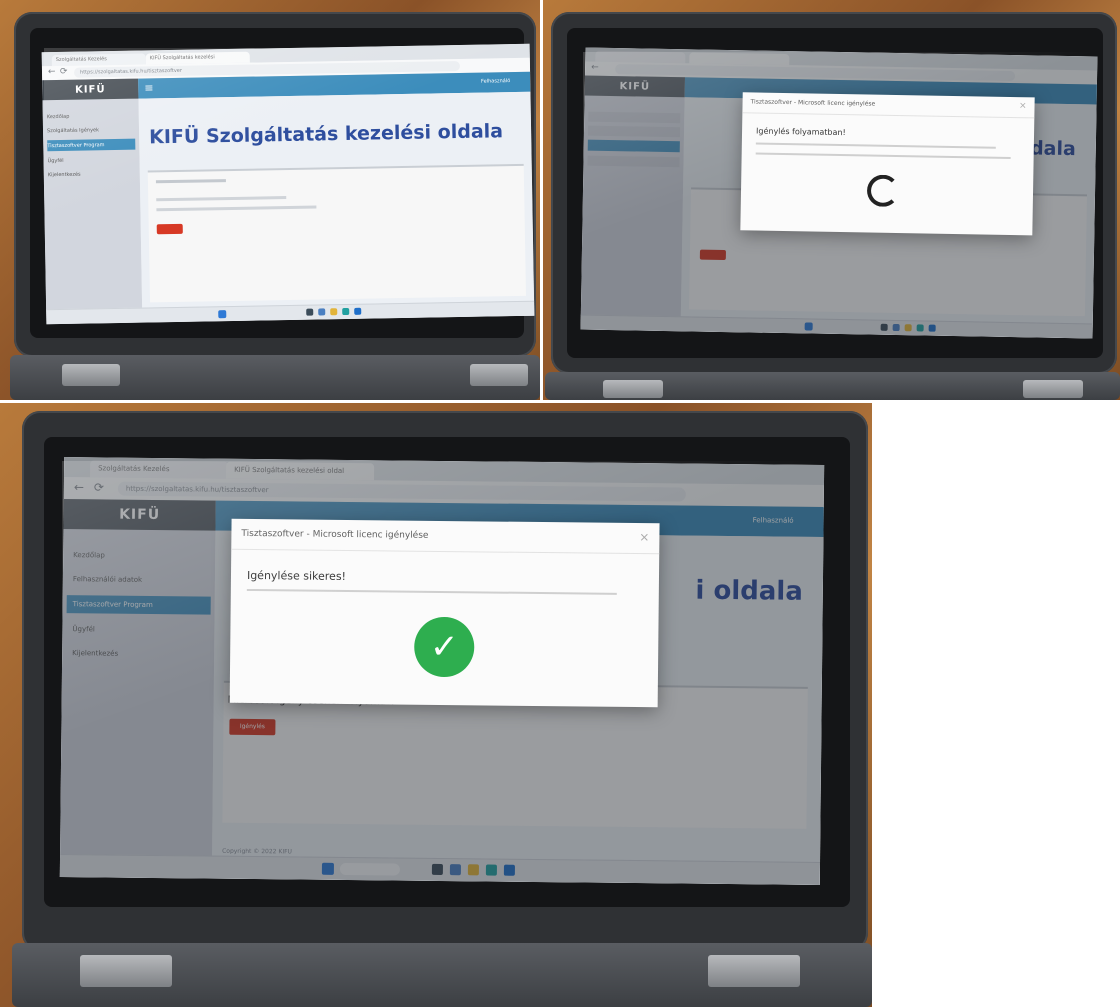  What do you see at coordinates (91, 161) in the screenshot?
I see `sidebar-item-client: Ügyfél` at bounding box center [91, 161].